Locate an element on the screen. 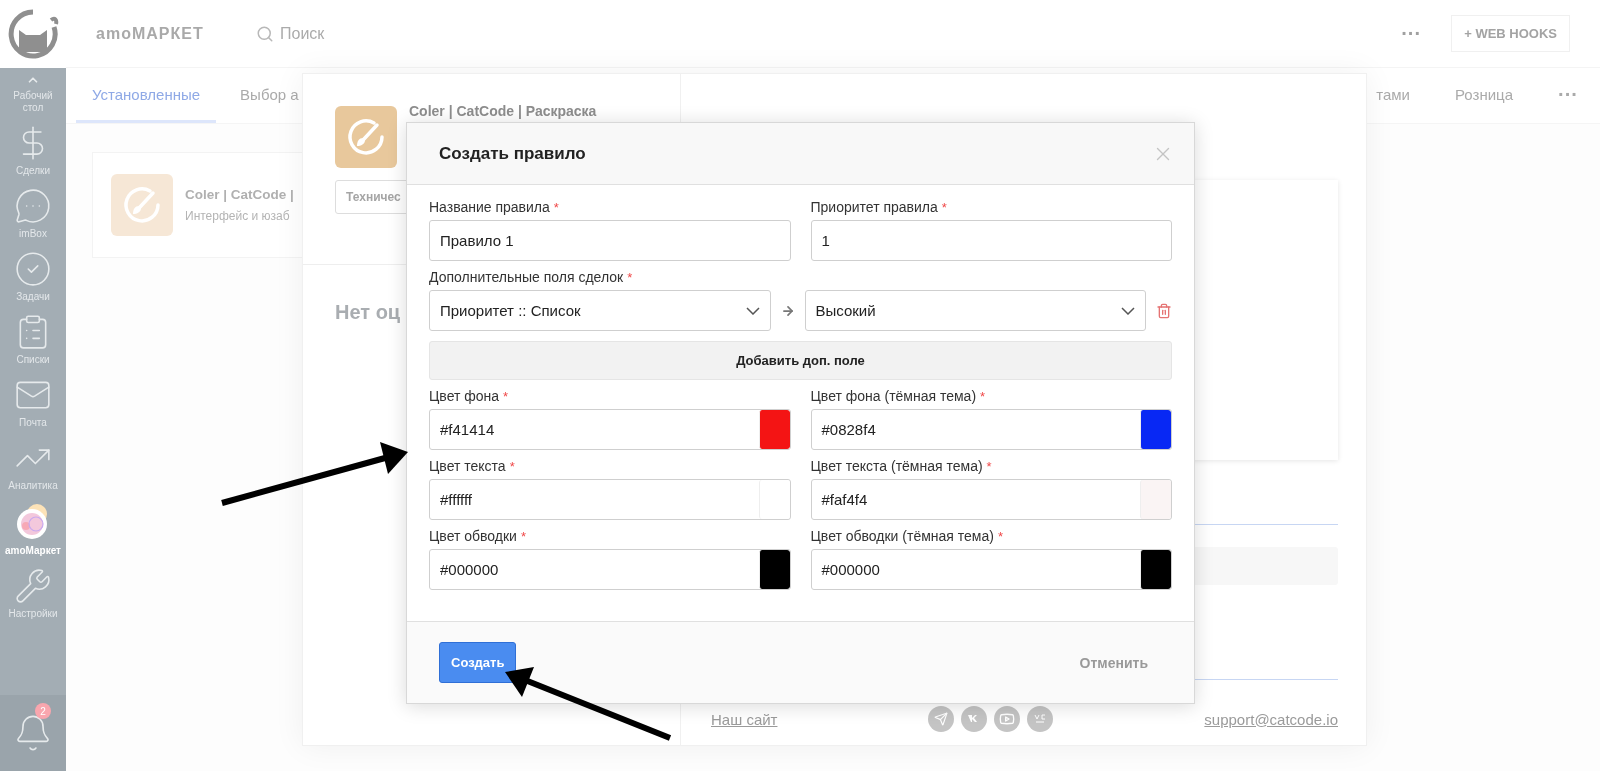  sidebar-item: Почта is located at coordinates (33, 402).